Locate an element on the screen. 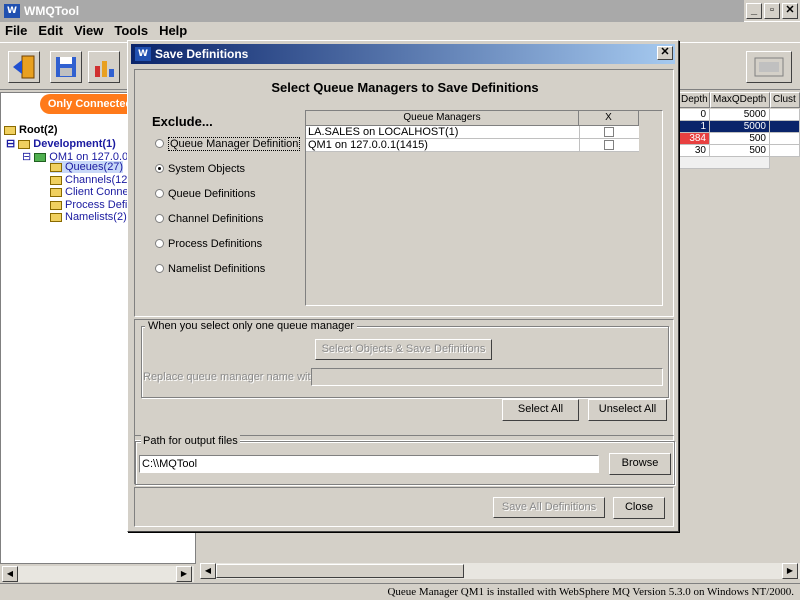 This screenshot has width=800, height=600. radio-channel-definitions: Channel Definitions is located at coordinates (209, 219).